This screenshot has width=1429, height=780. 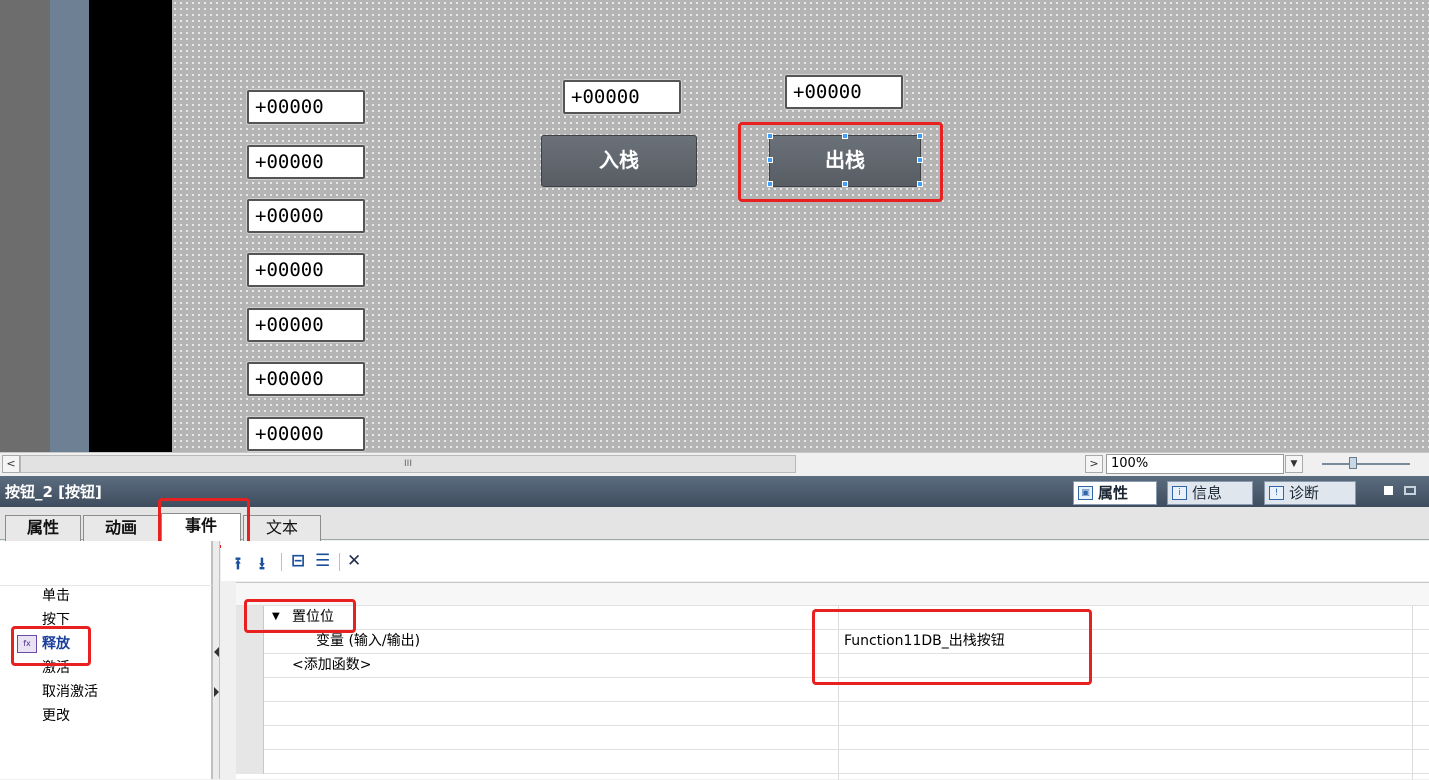 What do you see at coordinates (952, 647) in the screenshot?
I see `highlight-box-variable` at bounding box center [952, 647].